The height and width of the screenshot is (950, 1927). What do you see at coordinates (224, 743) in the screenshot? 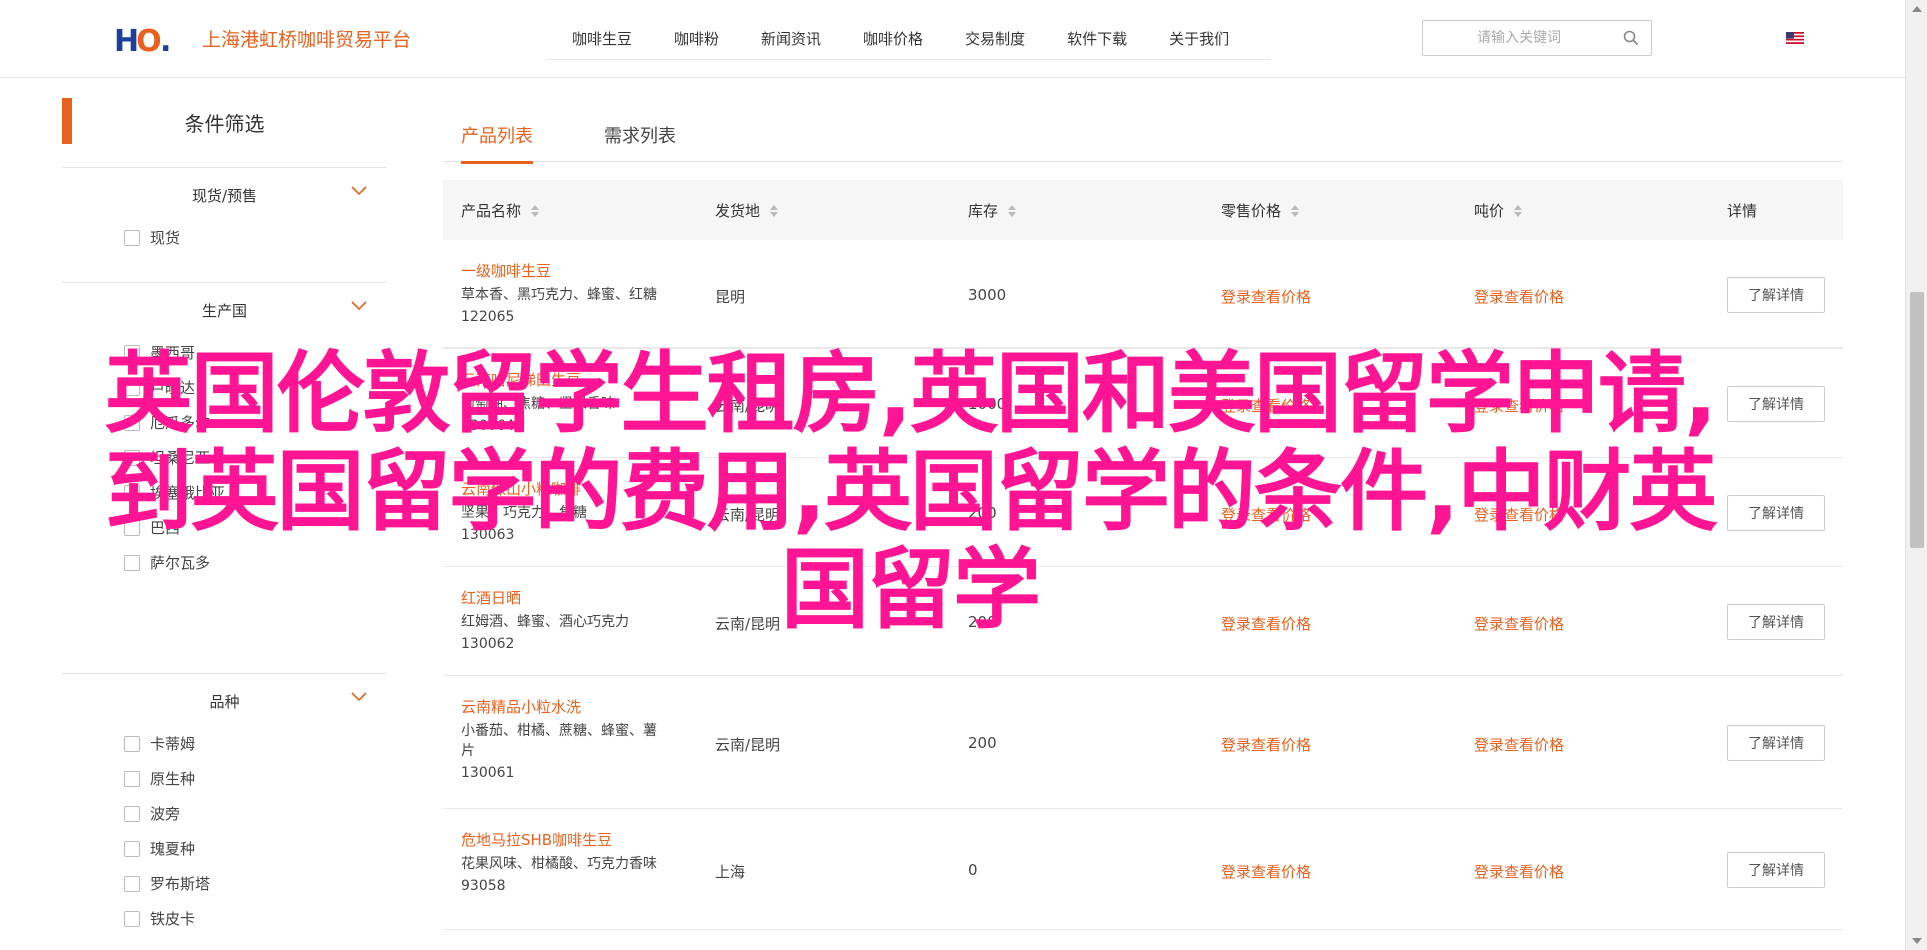
I see `filter-option: 卡蒂姆` at bounding box center [224, 743].